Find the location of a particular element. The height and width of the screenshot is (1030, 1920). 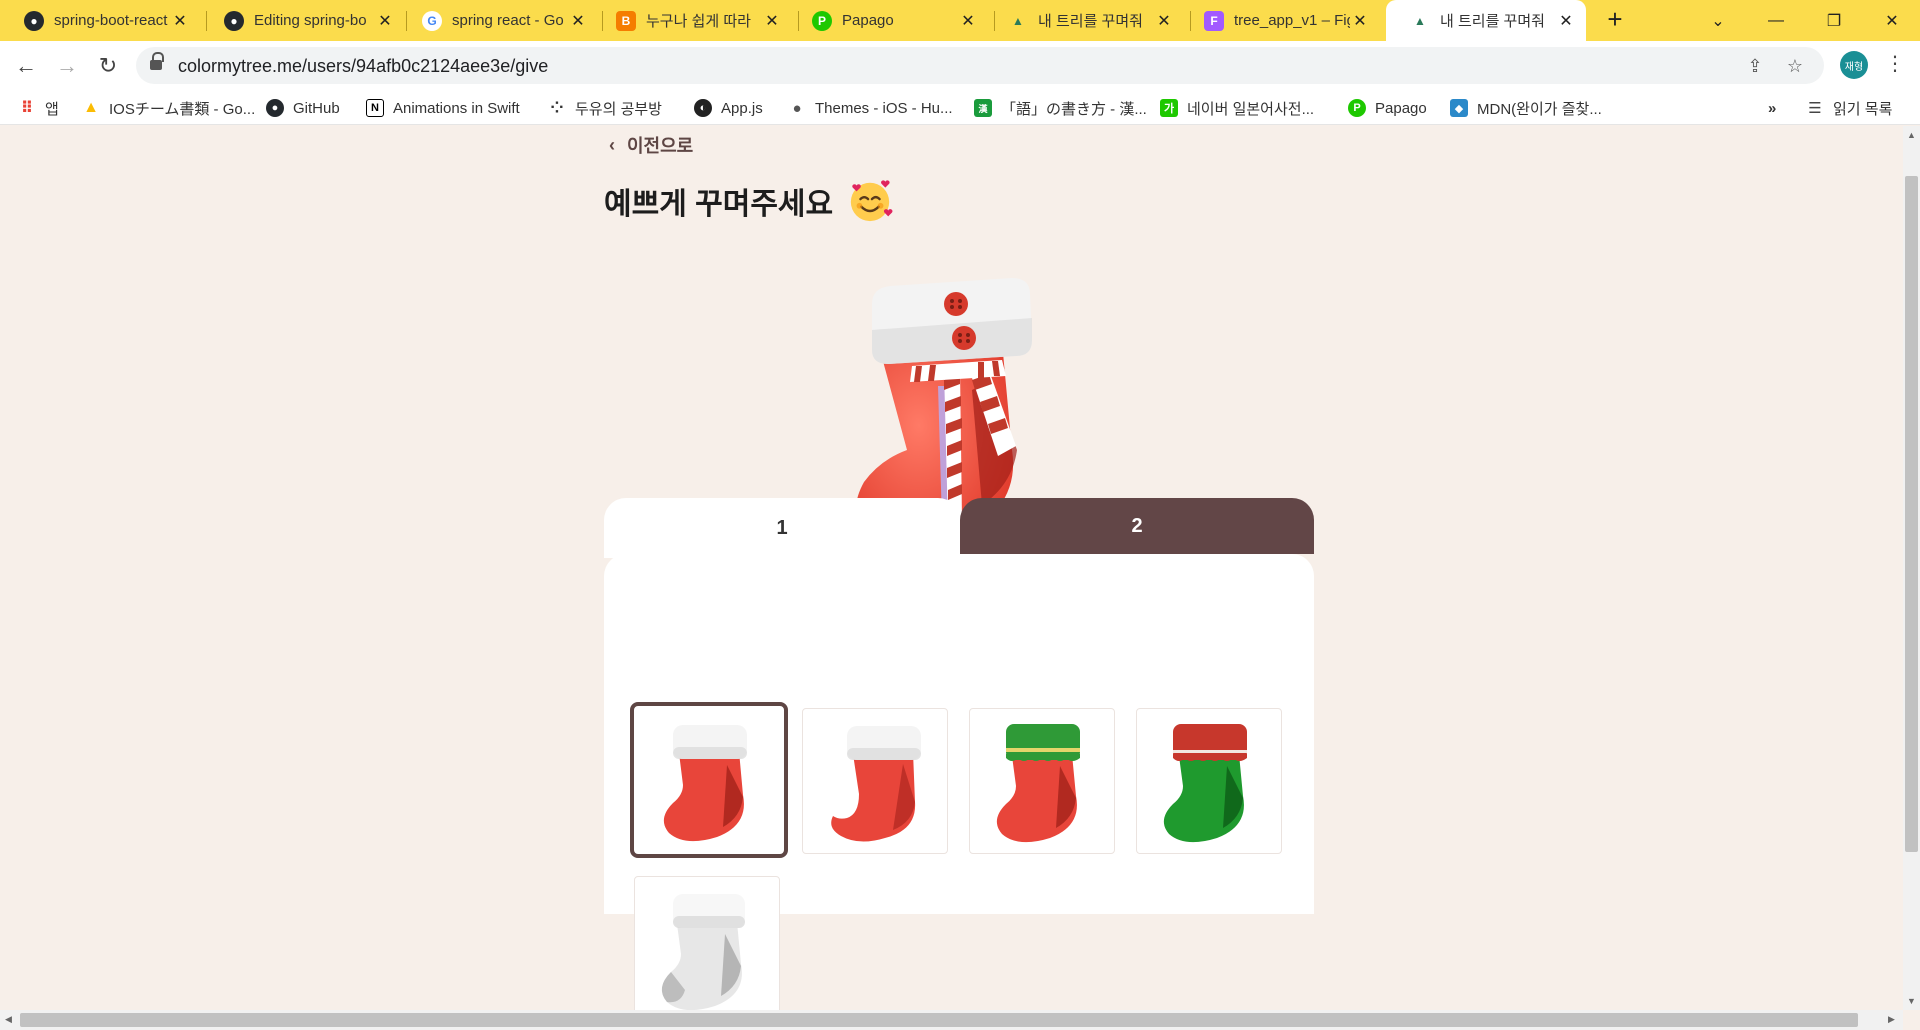

horizontal-scroll-thumb is located at coordinates (939, 1020).